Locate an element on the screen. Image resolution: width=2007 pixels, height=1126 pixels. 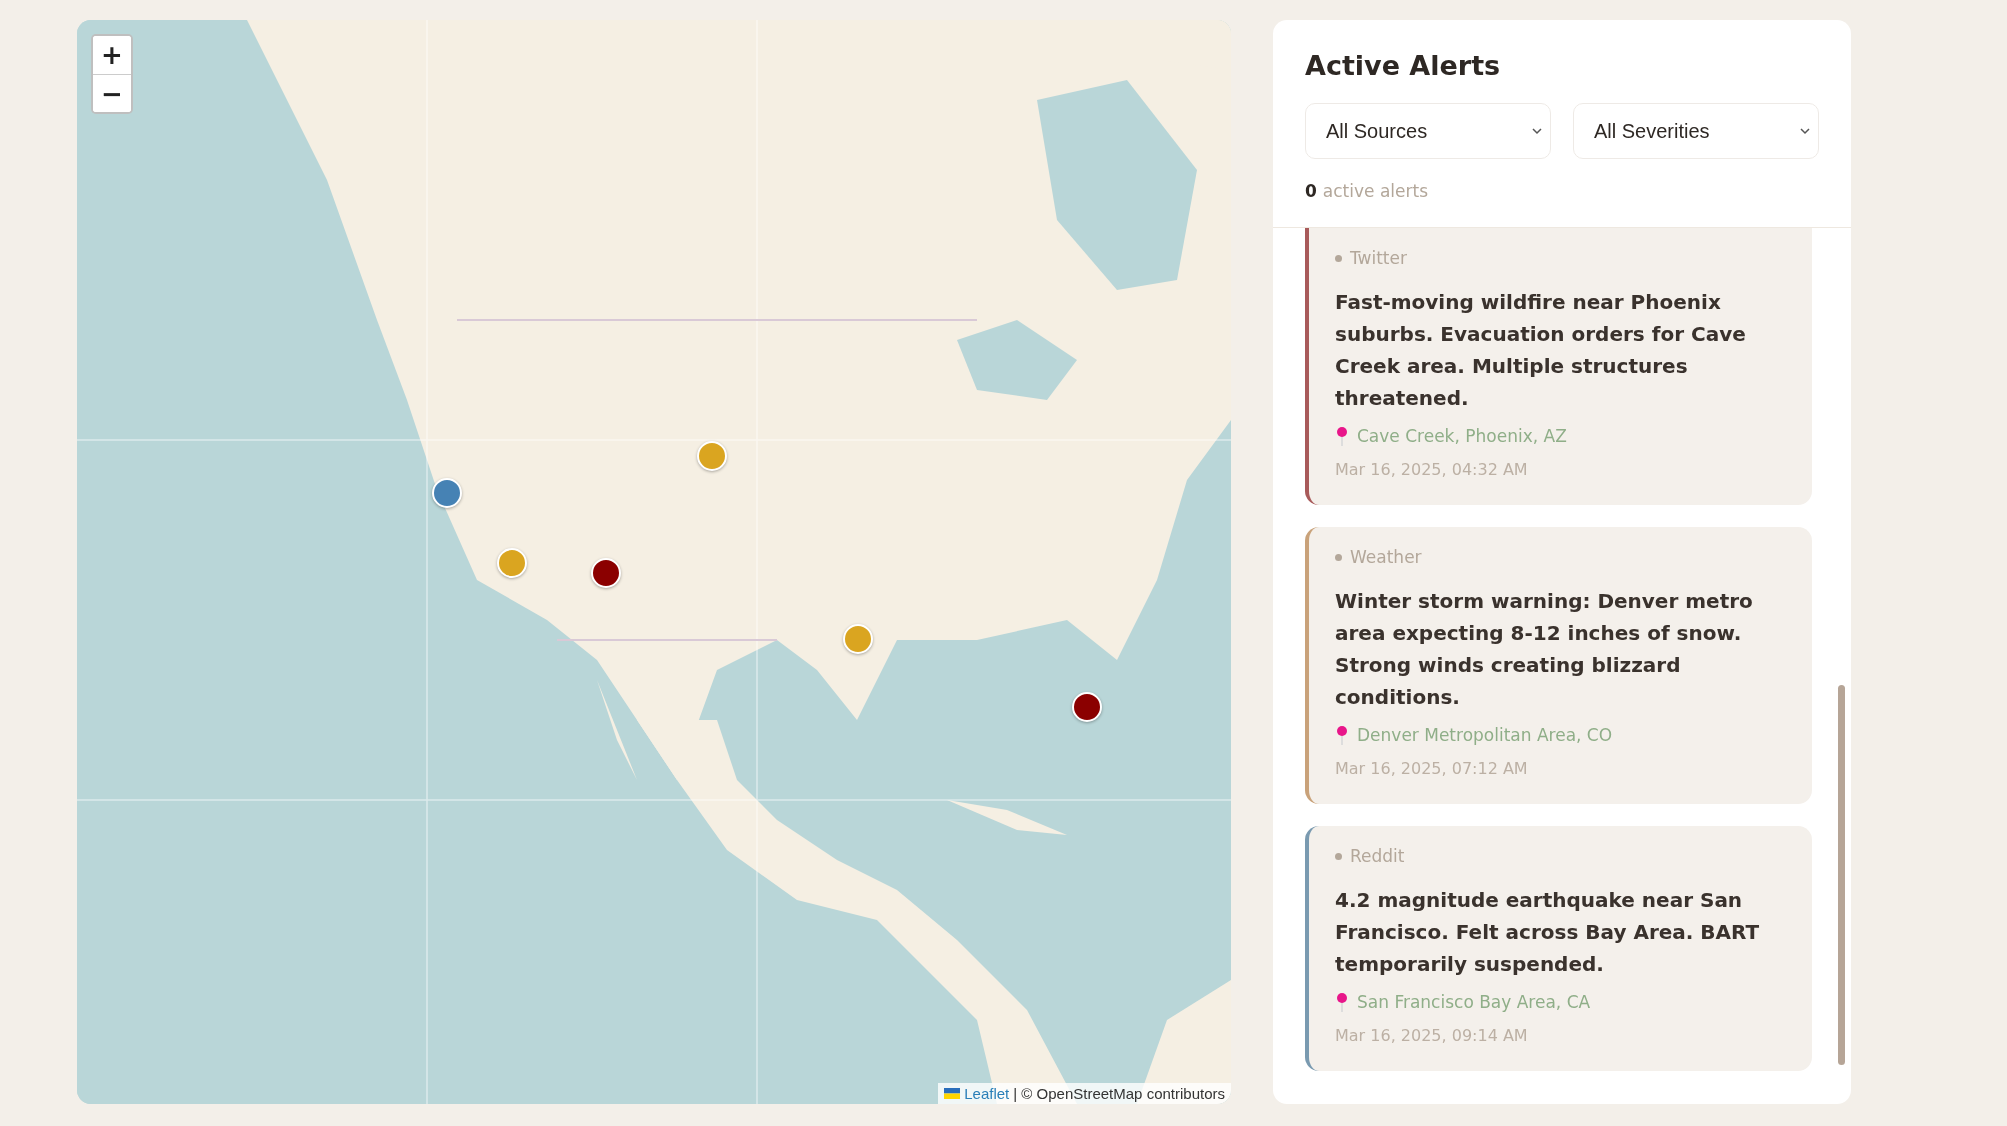
alert-card: Twitter Fast-moving wildfire near Phoenix suburbs. Evacuation orders for Cave Creek area. Multiple structures threatened. Cave Creek, Phoenix, AZ Mar 16, 2025, 04:32 AM is located at coordinates (1558, 366).